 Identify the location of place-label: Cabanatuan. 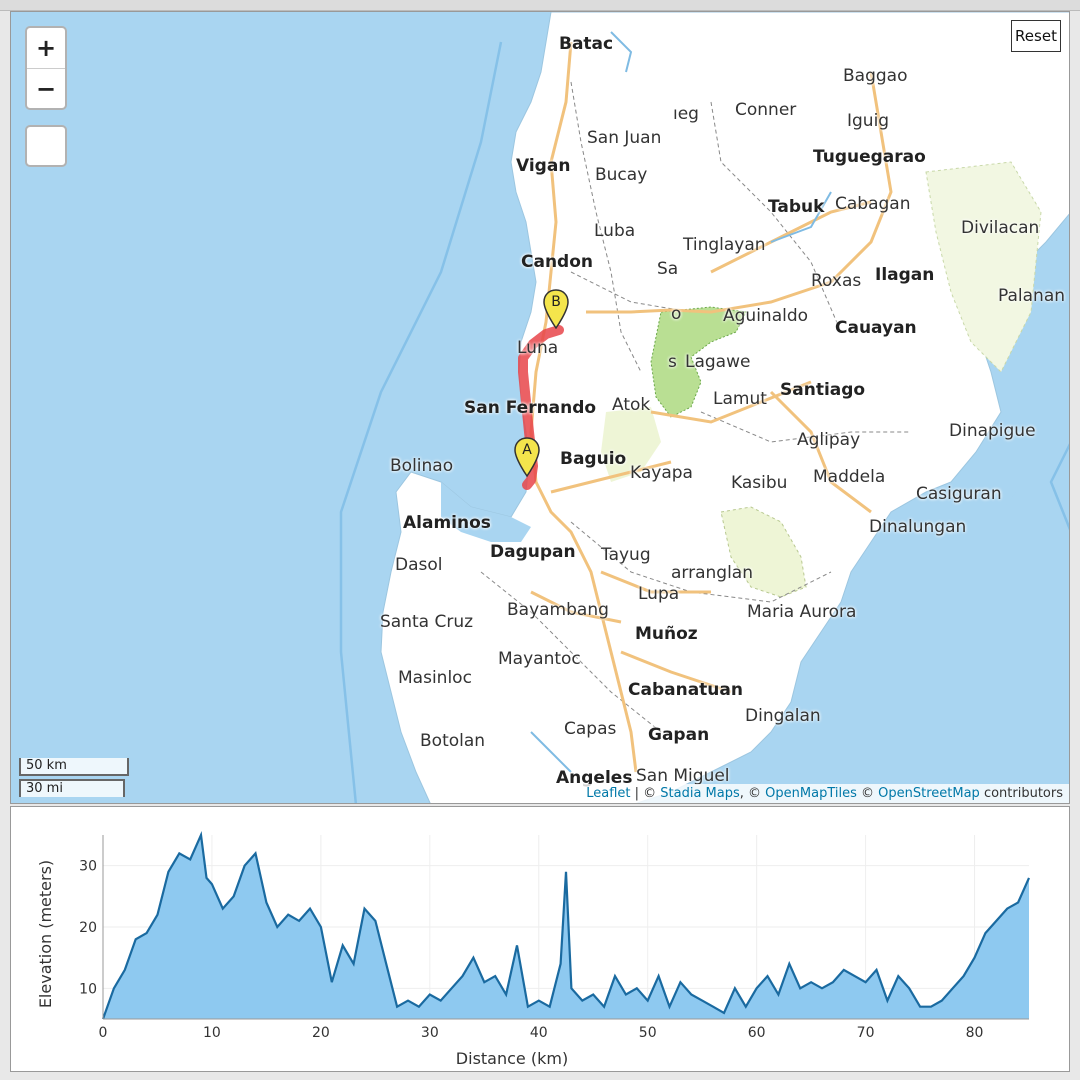
(685, 690).